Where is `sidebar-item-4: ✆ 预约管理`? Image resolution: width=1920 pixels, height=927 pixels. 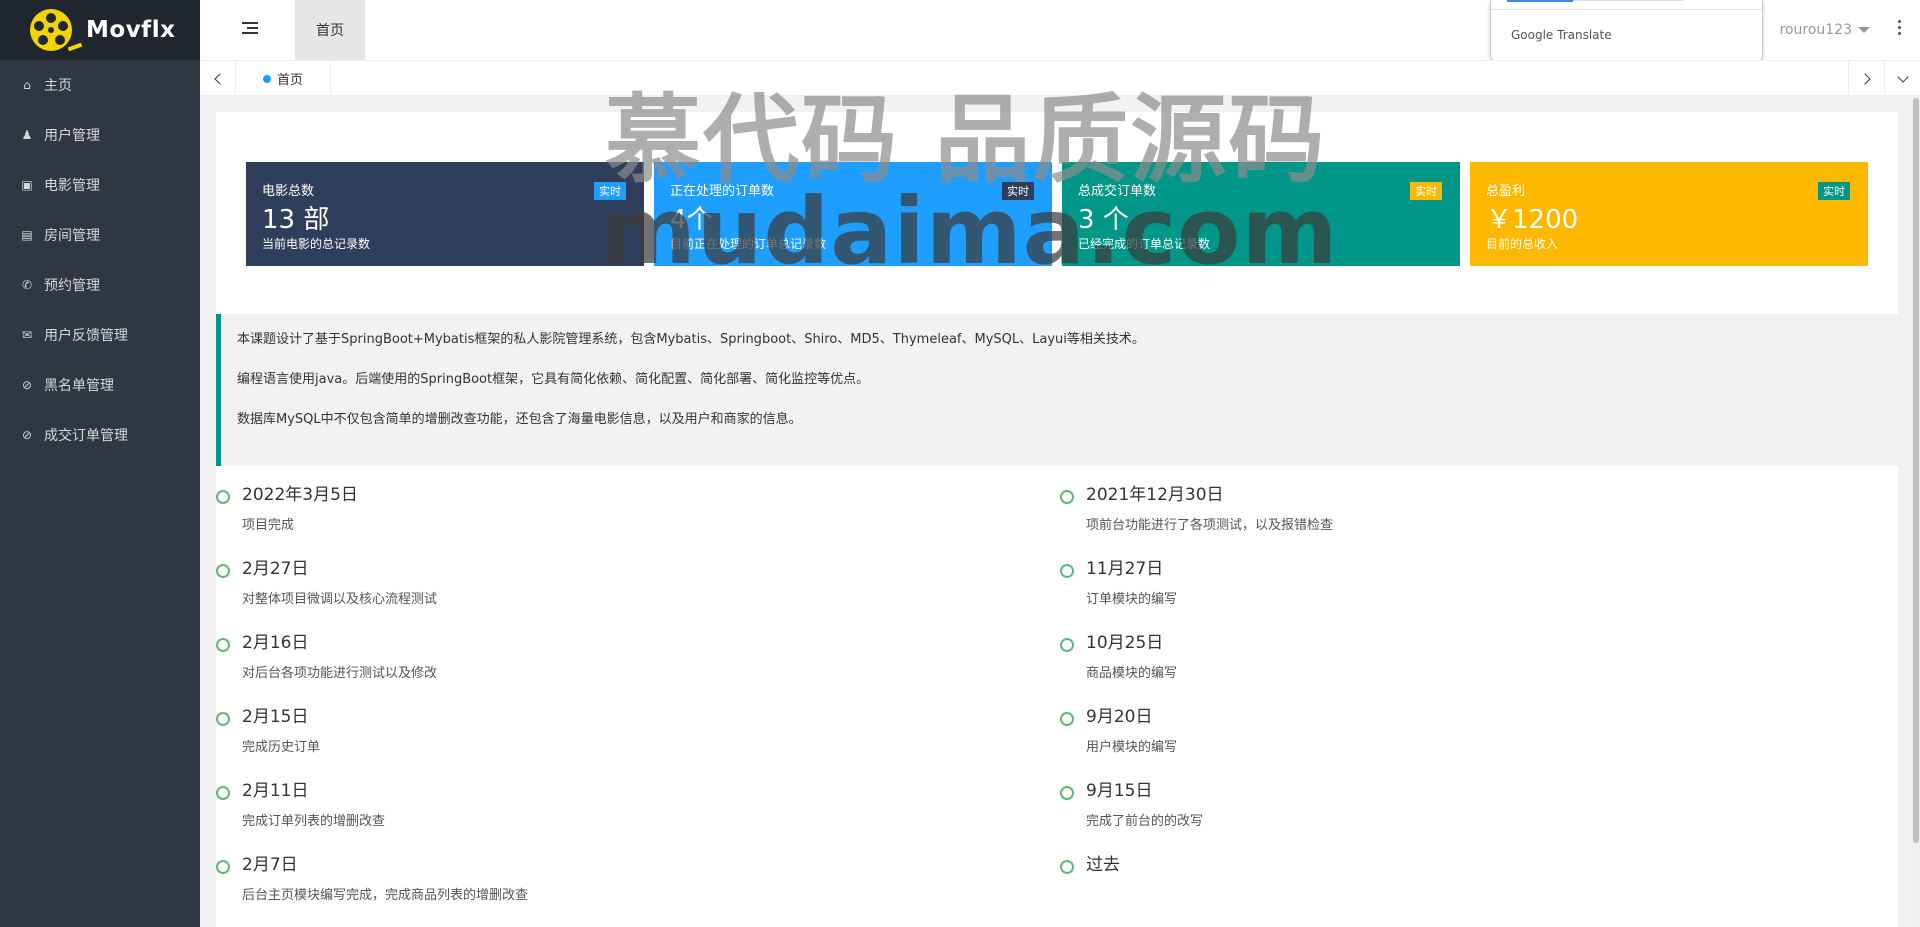
sidebar-item-4: ✆ 预约管理 is located at coordinates (100, 285).